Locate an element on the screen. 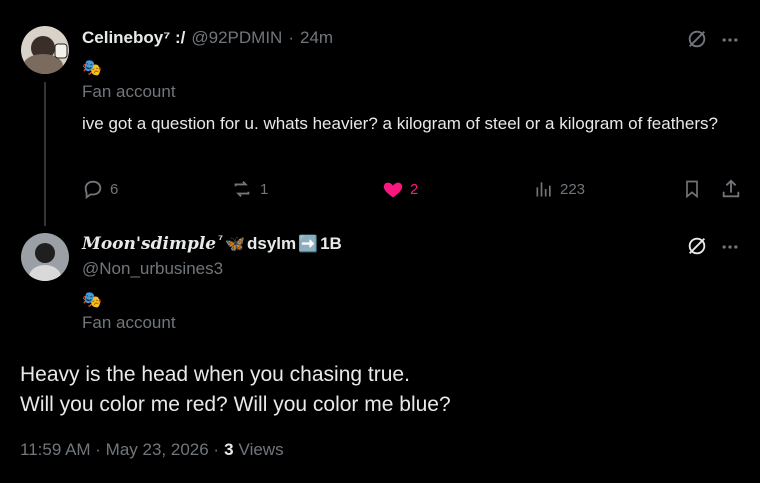  views-icon is located at coordinates (544, 189).